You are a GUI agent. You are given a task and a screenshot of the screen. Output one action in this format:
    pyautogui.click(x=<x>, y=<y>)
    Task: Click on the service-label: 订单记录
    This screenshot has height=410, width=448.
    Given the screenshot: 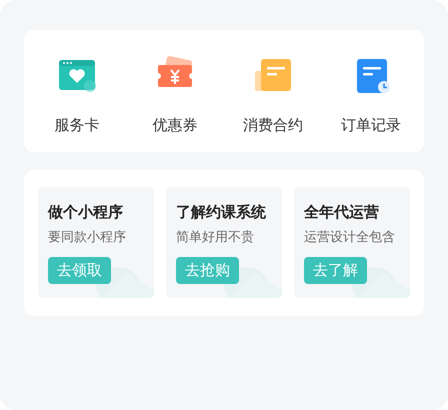 What is the action you would take?
    pyautogui.click(x=371, y=125)
    